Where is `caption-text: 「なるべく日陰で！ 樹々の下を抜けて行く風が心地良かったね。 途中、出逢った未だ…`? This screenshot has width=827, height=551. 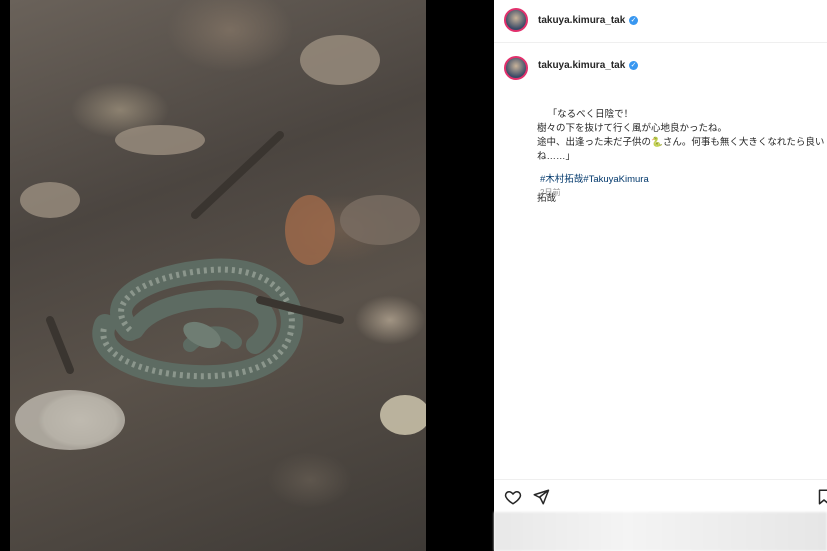 caption-text: 「なるべく日陰で！ 樹々の下を抜けて行く風が心地良かったね。 途中、出逢った未だ… is located at coordinates (681, 135).